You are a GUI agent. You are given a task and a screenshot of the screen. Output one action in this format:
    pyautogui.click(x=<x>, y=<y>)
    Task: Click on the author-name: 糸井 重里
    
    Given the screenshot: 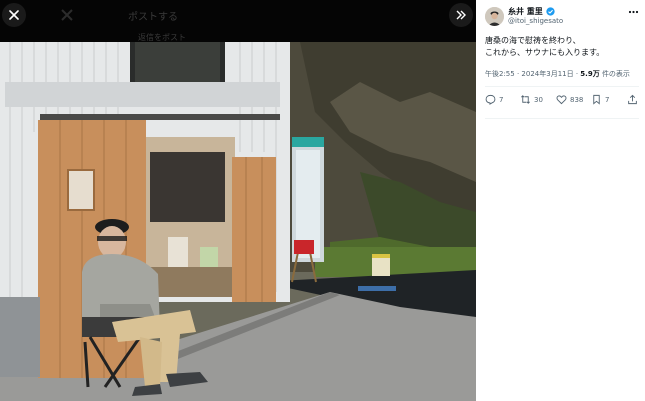 What is the action you would take?
    pyautogui.click(x=525, y=11)
    